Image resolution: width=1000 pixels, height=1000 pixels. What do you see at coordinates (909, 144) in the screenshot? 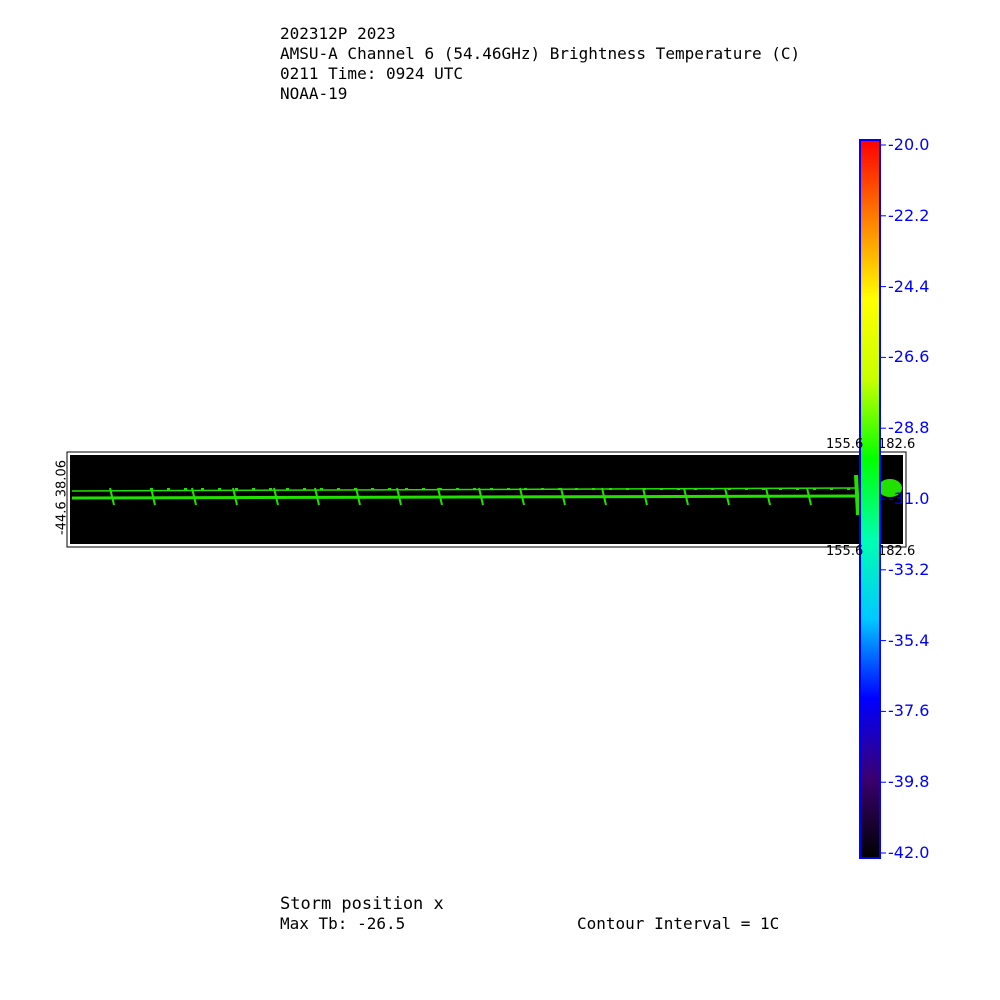
I see `colorbar-tick-label: -20.0` at bounding box center [909, 144].